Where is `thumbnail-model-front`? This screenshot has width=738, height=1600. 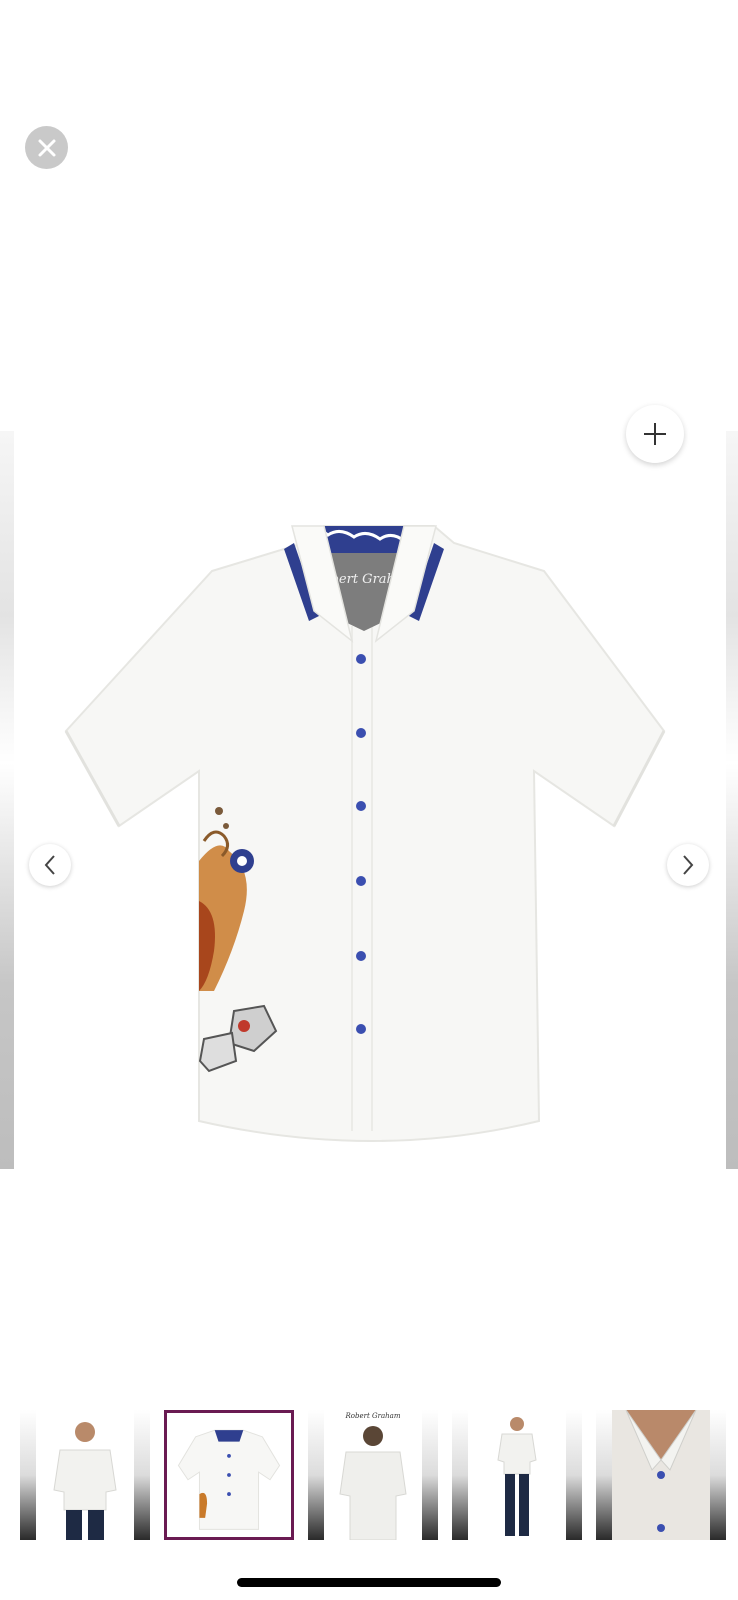
thumbnail-model-front is located at coordinates (85, 1475).